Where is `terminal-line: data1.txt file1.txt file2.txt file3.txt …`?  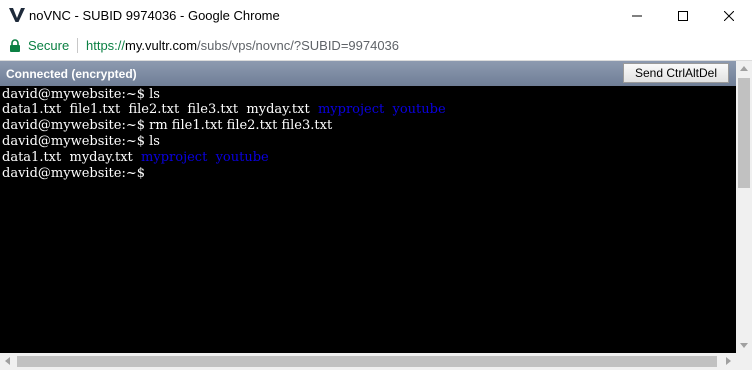
terminal-line: data1.txt file1.txt file2.txt file3.txt … is located at coordinates (224, 110).